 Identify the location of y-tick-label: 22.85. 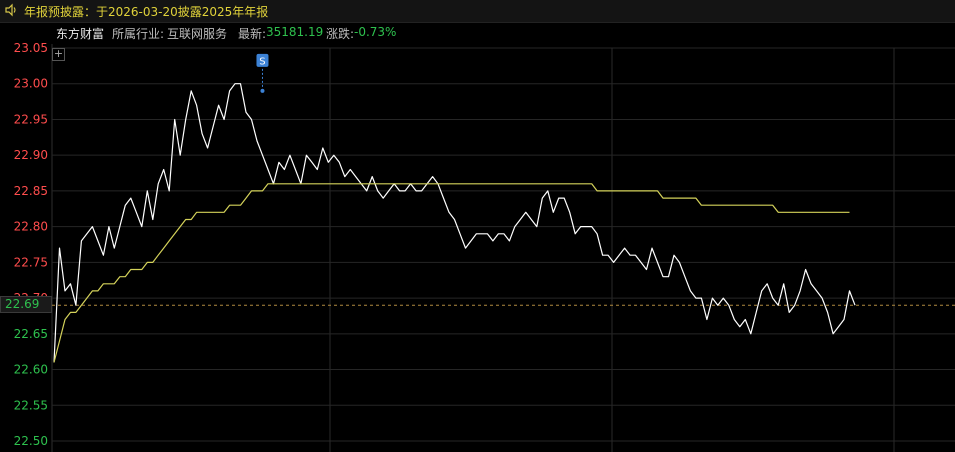
(31, 191).